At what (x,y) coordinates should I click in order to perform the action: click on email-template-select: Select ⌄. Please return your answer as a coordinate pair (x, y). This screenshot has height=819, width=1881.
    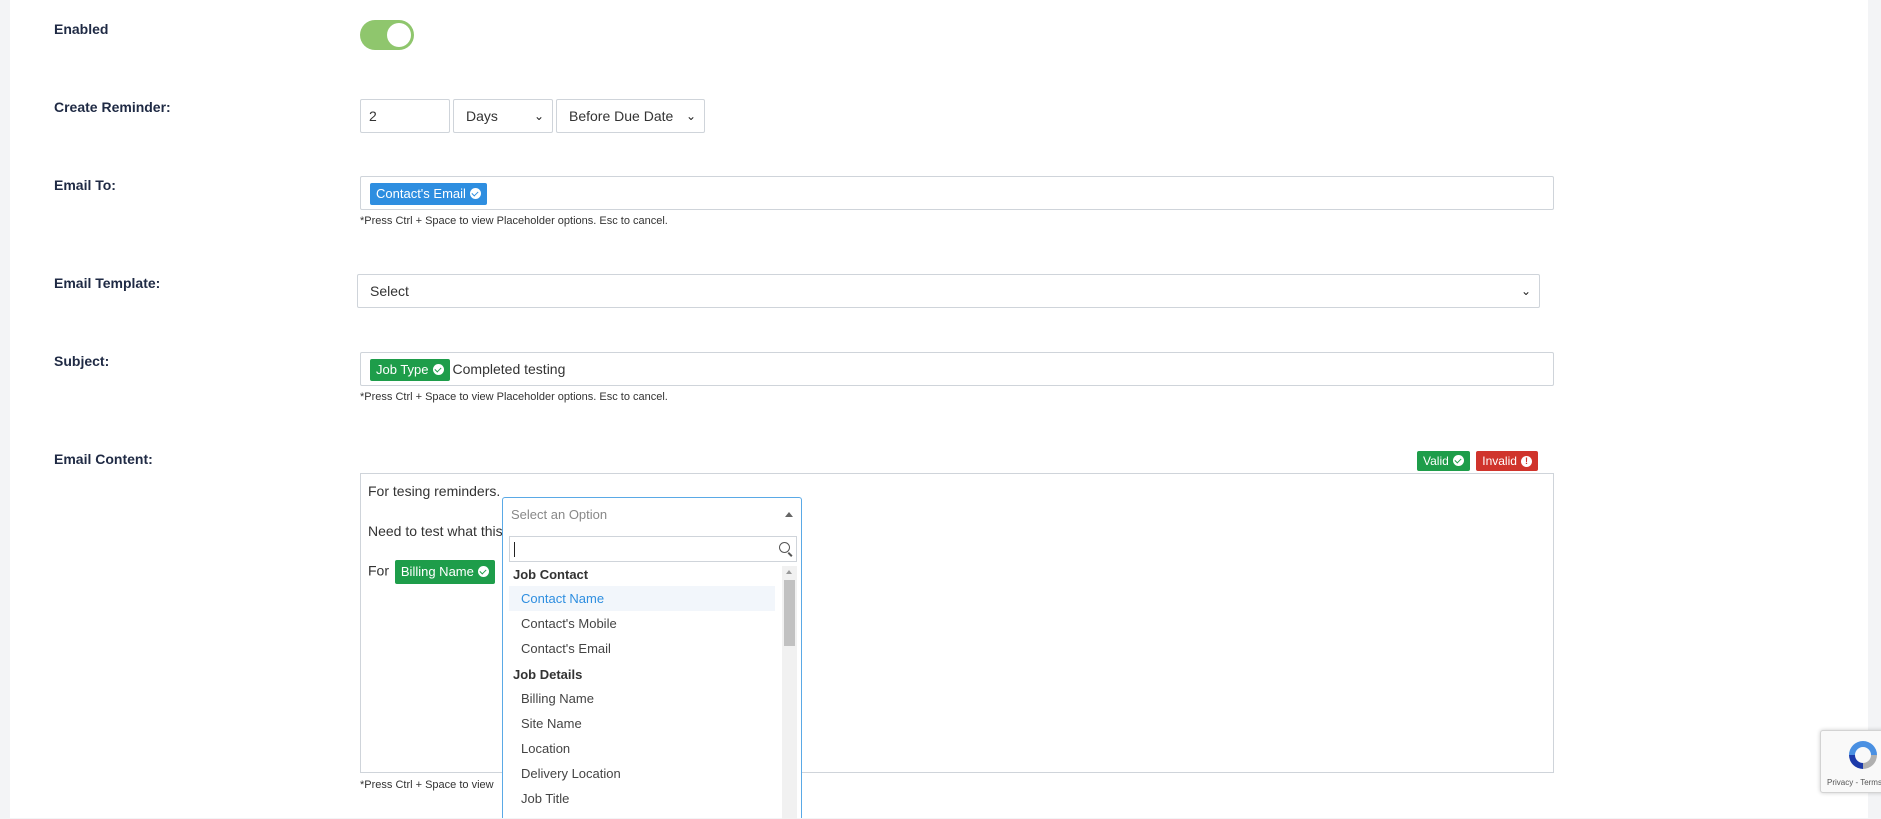
    Looking at the image, I should click on (948, 291).